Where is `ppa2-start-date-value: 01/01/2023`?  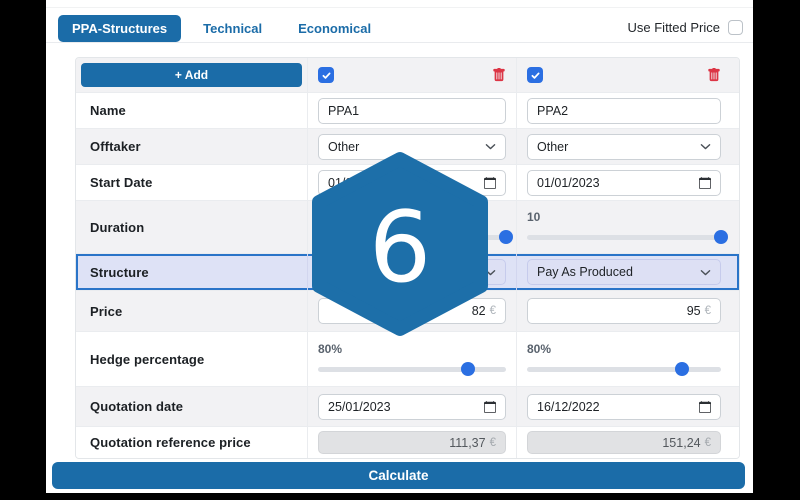 ppa2-start-date-value: 01/01/2023 is located at coordinates (568, 182).